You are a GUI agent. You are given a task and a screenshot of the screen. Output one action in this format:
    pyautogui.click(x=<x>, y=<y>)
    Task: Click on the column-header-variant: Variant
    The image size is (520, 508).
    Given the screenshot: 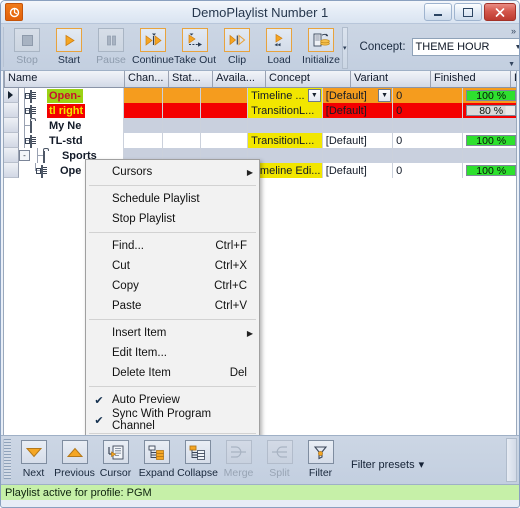 What is the action you would take?
    pyautogui.click(x=391, y=79)
    